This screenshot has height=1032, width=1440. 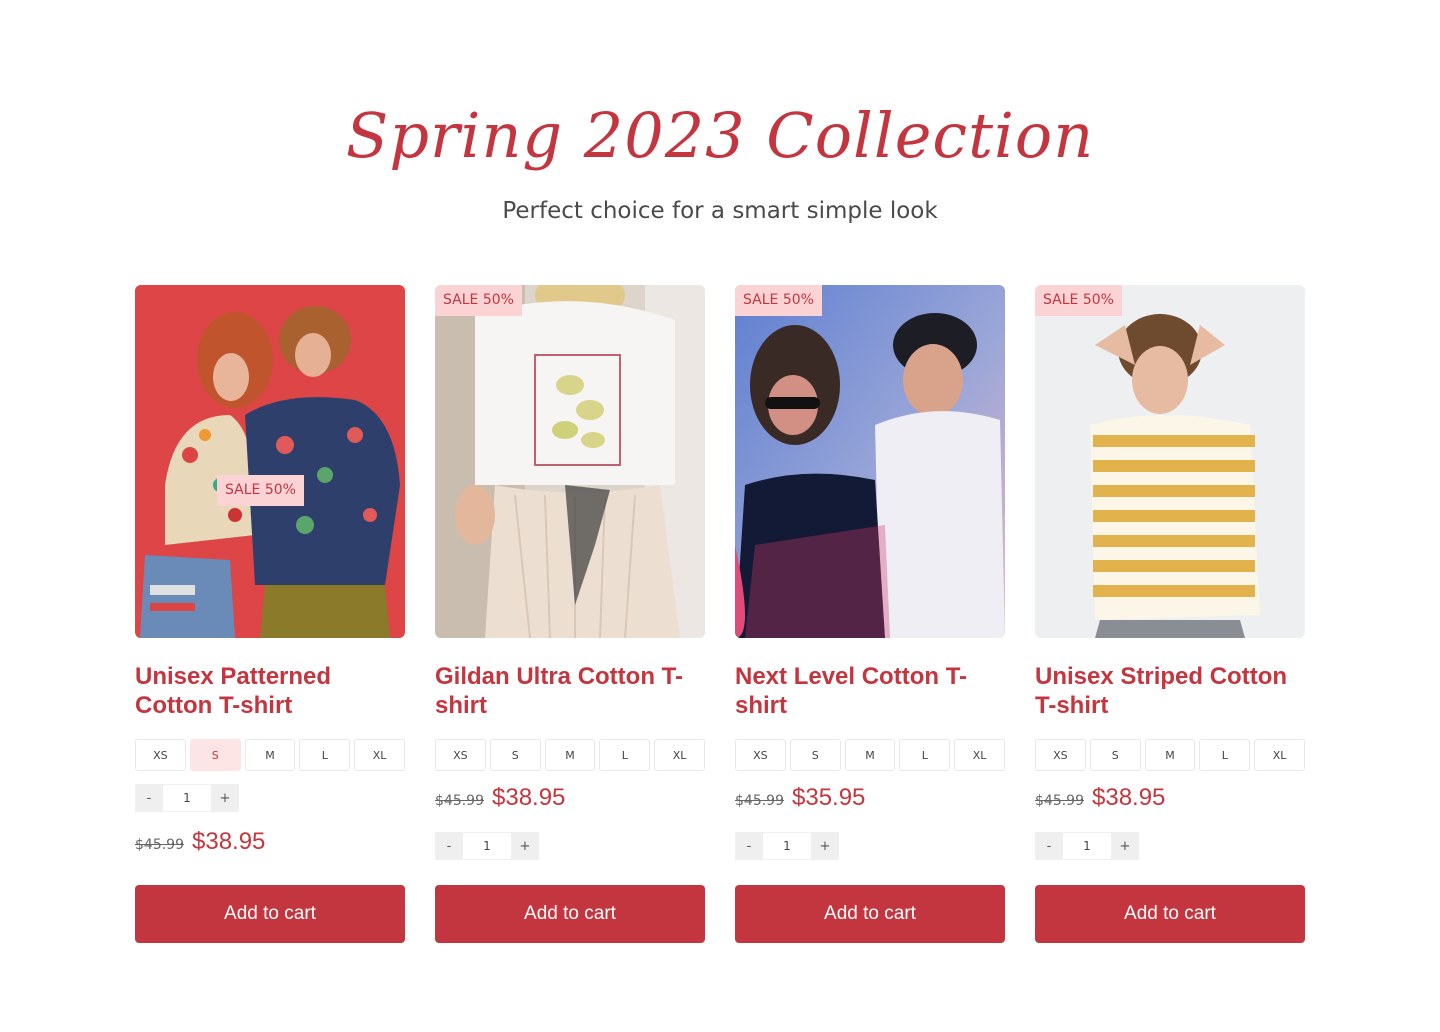 What do you see at coordinates (720, 135) in the screenshot?
I see `page-title: Spring 2023 Collection` at bounding box center [720, 135].